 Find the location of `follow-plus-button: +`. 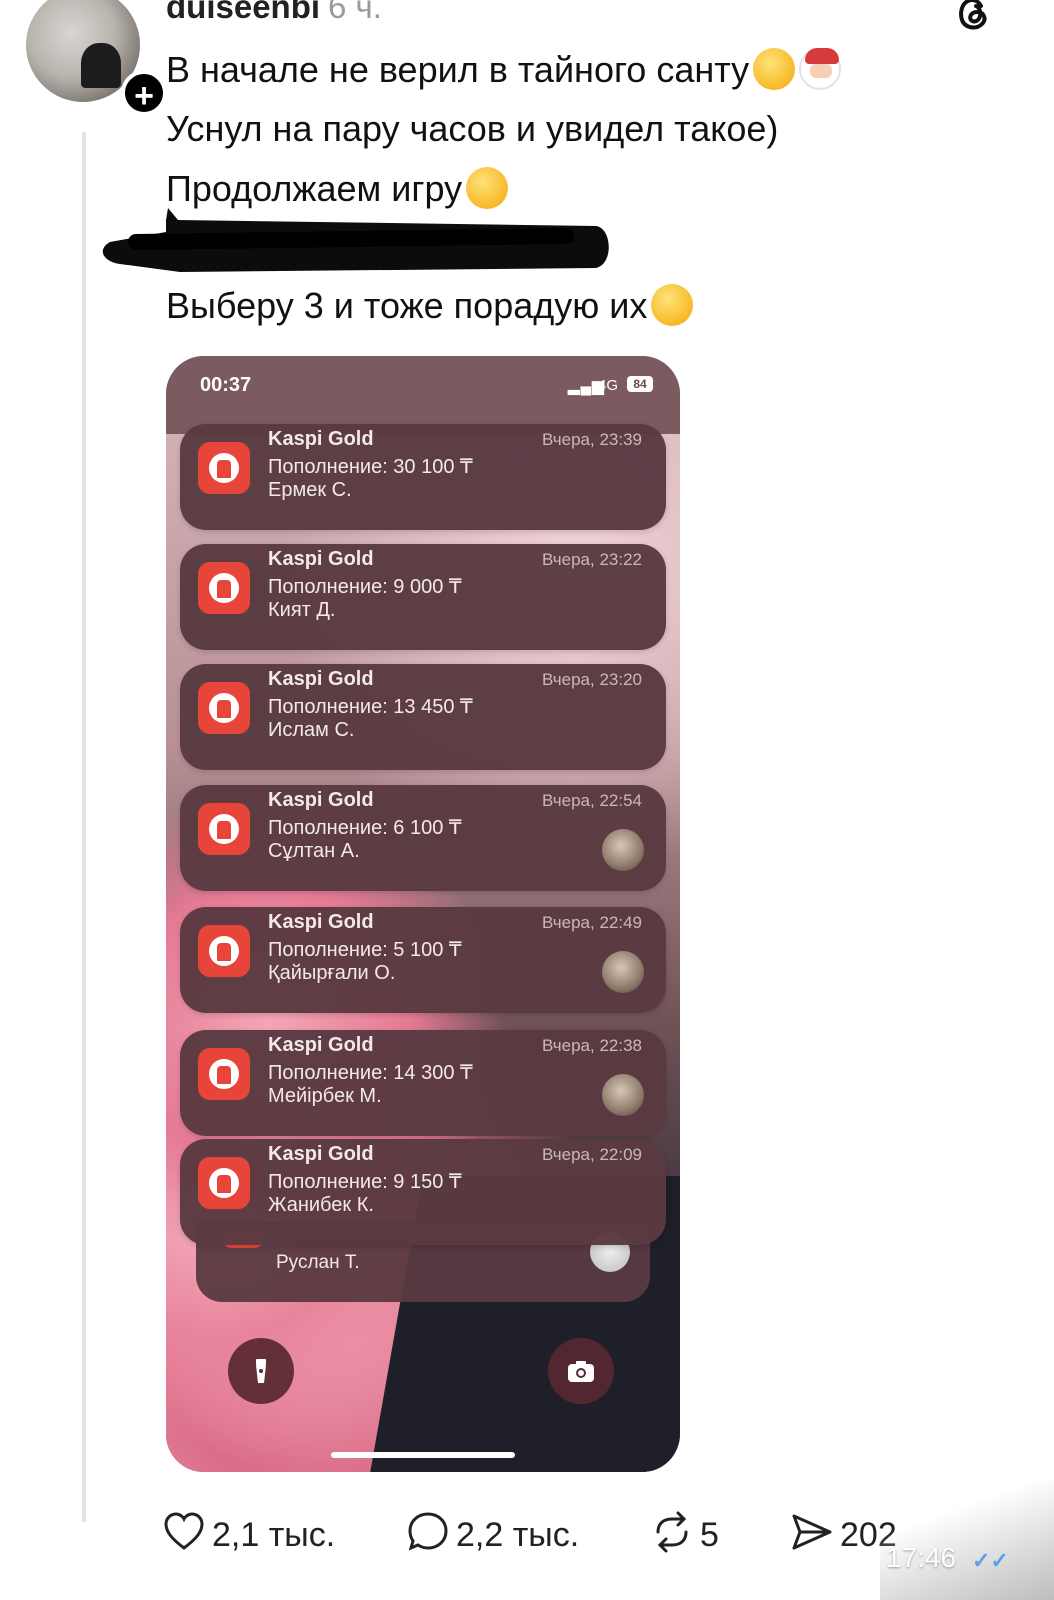

follow-plus-button: + is located at coordinates (144, 93).